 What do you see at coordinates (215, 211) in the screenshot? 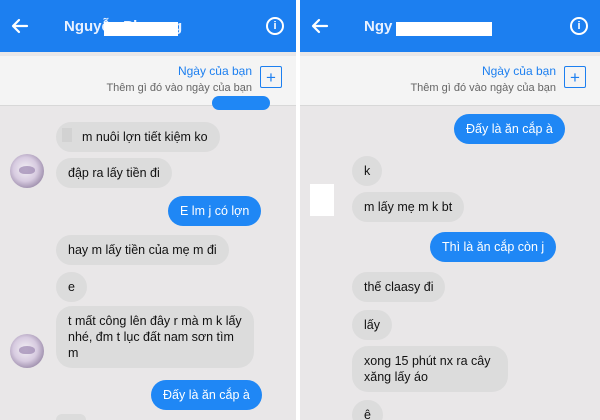
I see `message-bubble-out: E lm j có lợn` at bounding box center [215, 211].